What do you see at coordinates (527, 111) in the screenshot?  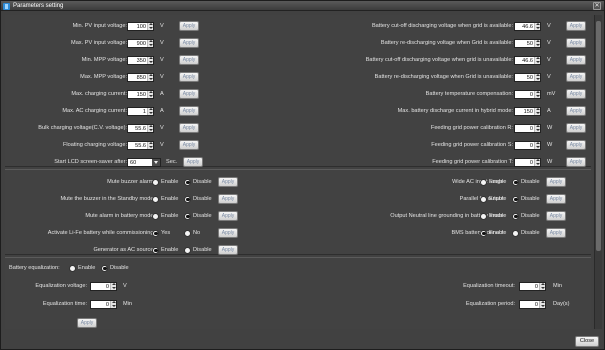 I see `right-param-5-spinner: 150` at bounding box center [527, 111].